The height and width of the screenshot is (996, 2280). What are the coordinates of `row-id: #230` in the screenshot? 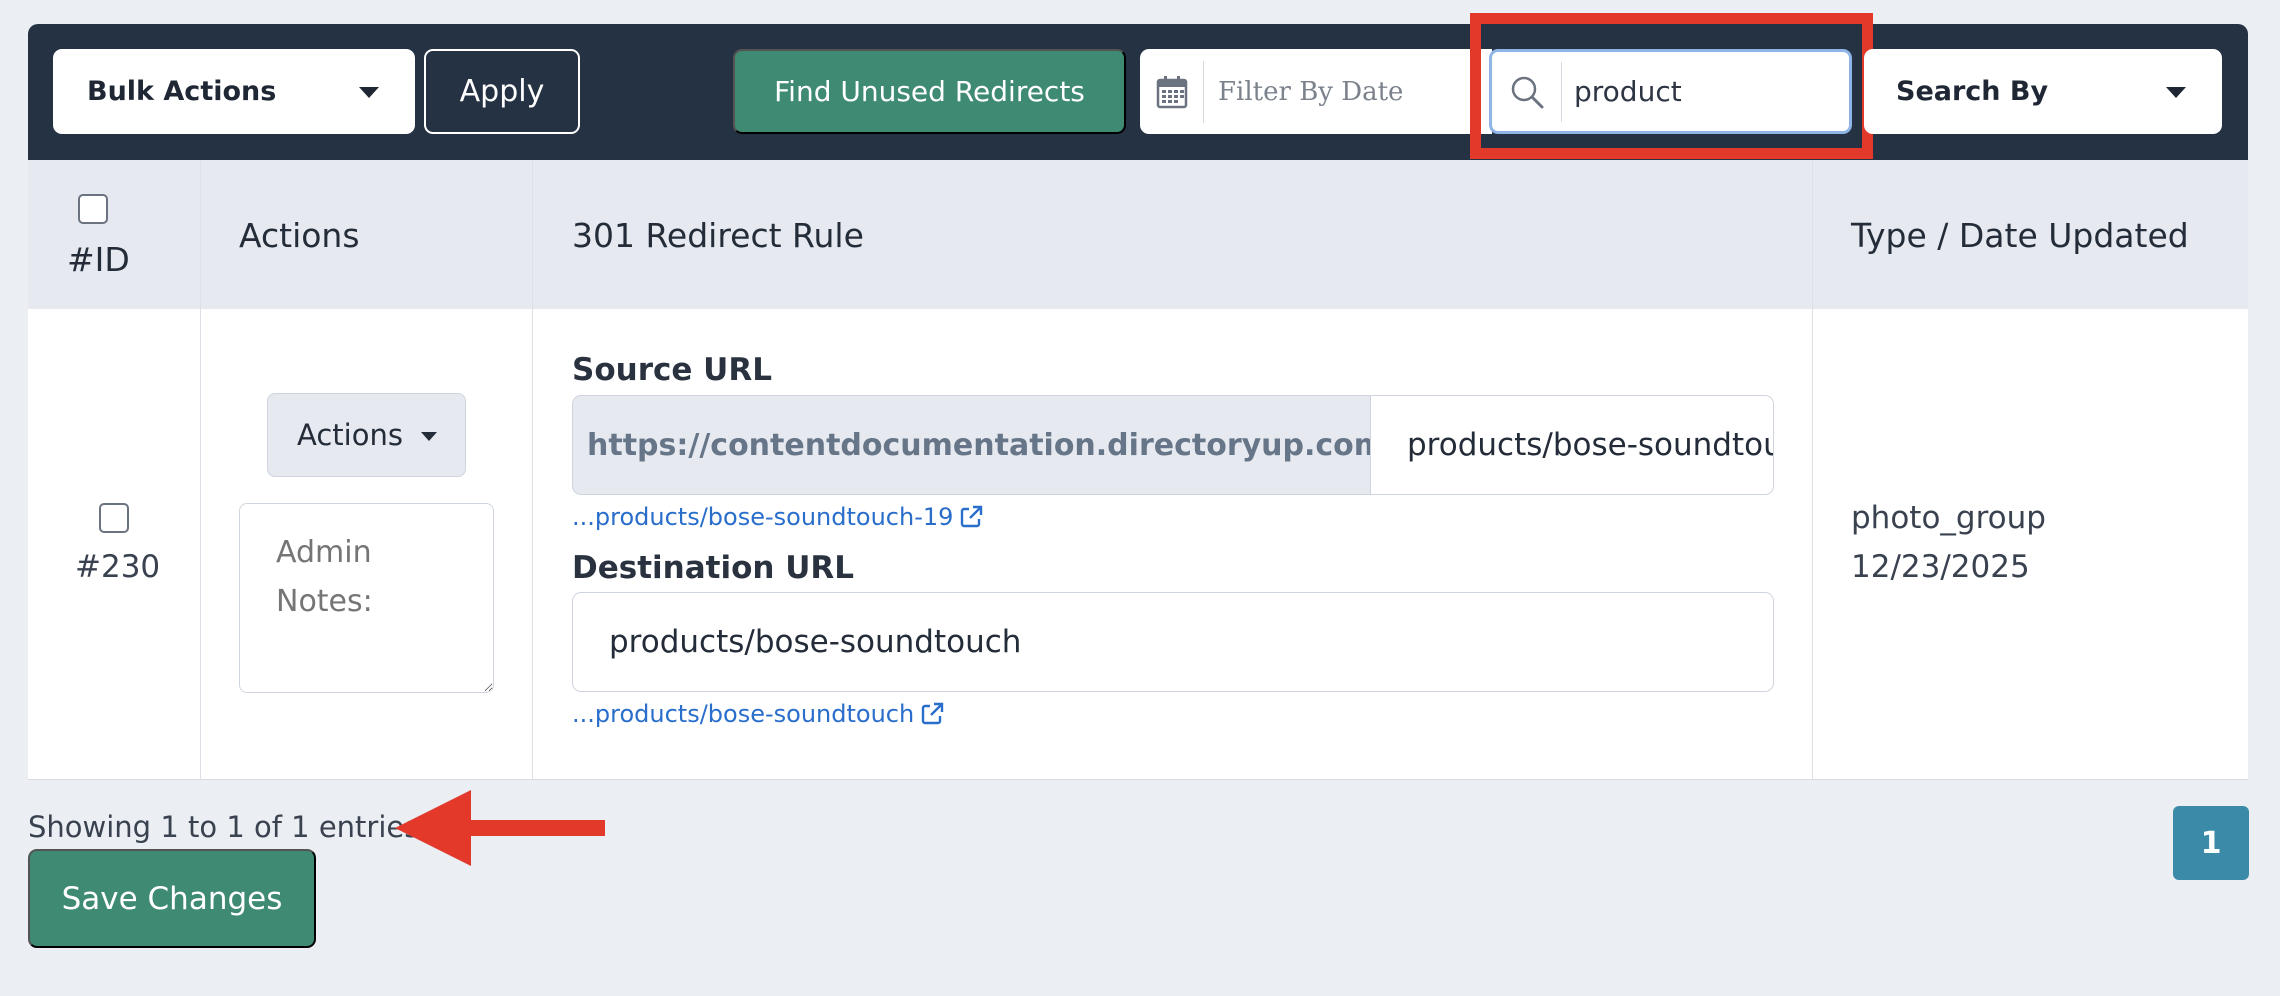 It's located at (118, 567).